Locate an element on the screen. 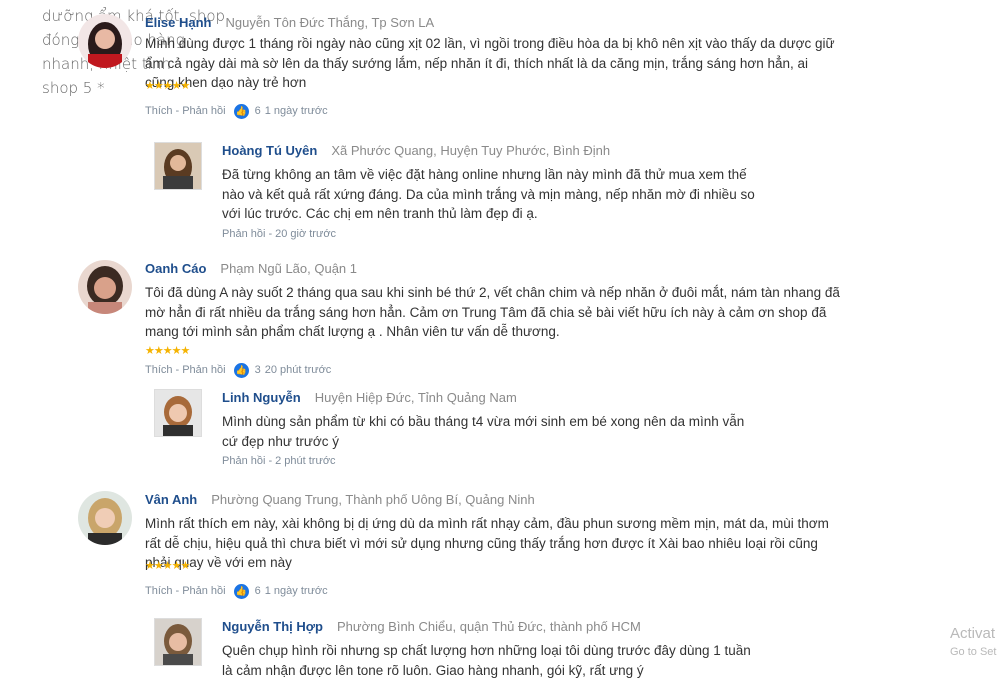 This screenshot has height=688, width=1000. comment-actions: Thích - Phản hồi 👍 3 20 phút trước is located at coordinates (238, 370).